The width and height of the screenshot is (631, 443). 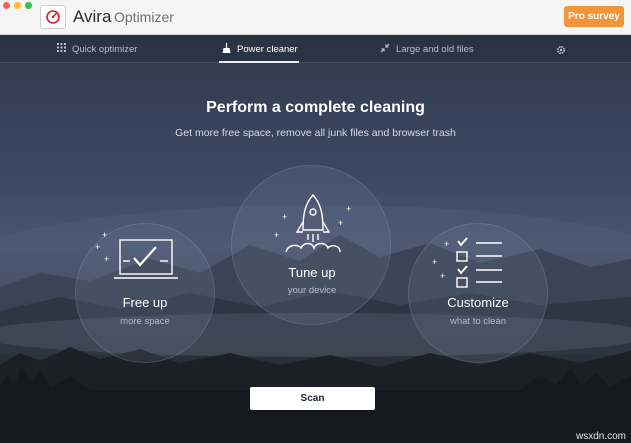 I want to click on tab-label: Power cleaner, so click(x=267, y=49).